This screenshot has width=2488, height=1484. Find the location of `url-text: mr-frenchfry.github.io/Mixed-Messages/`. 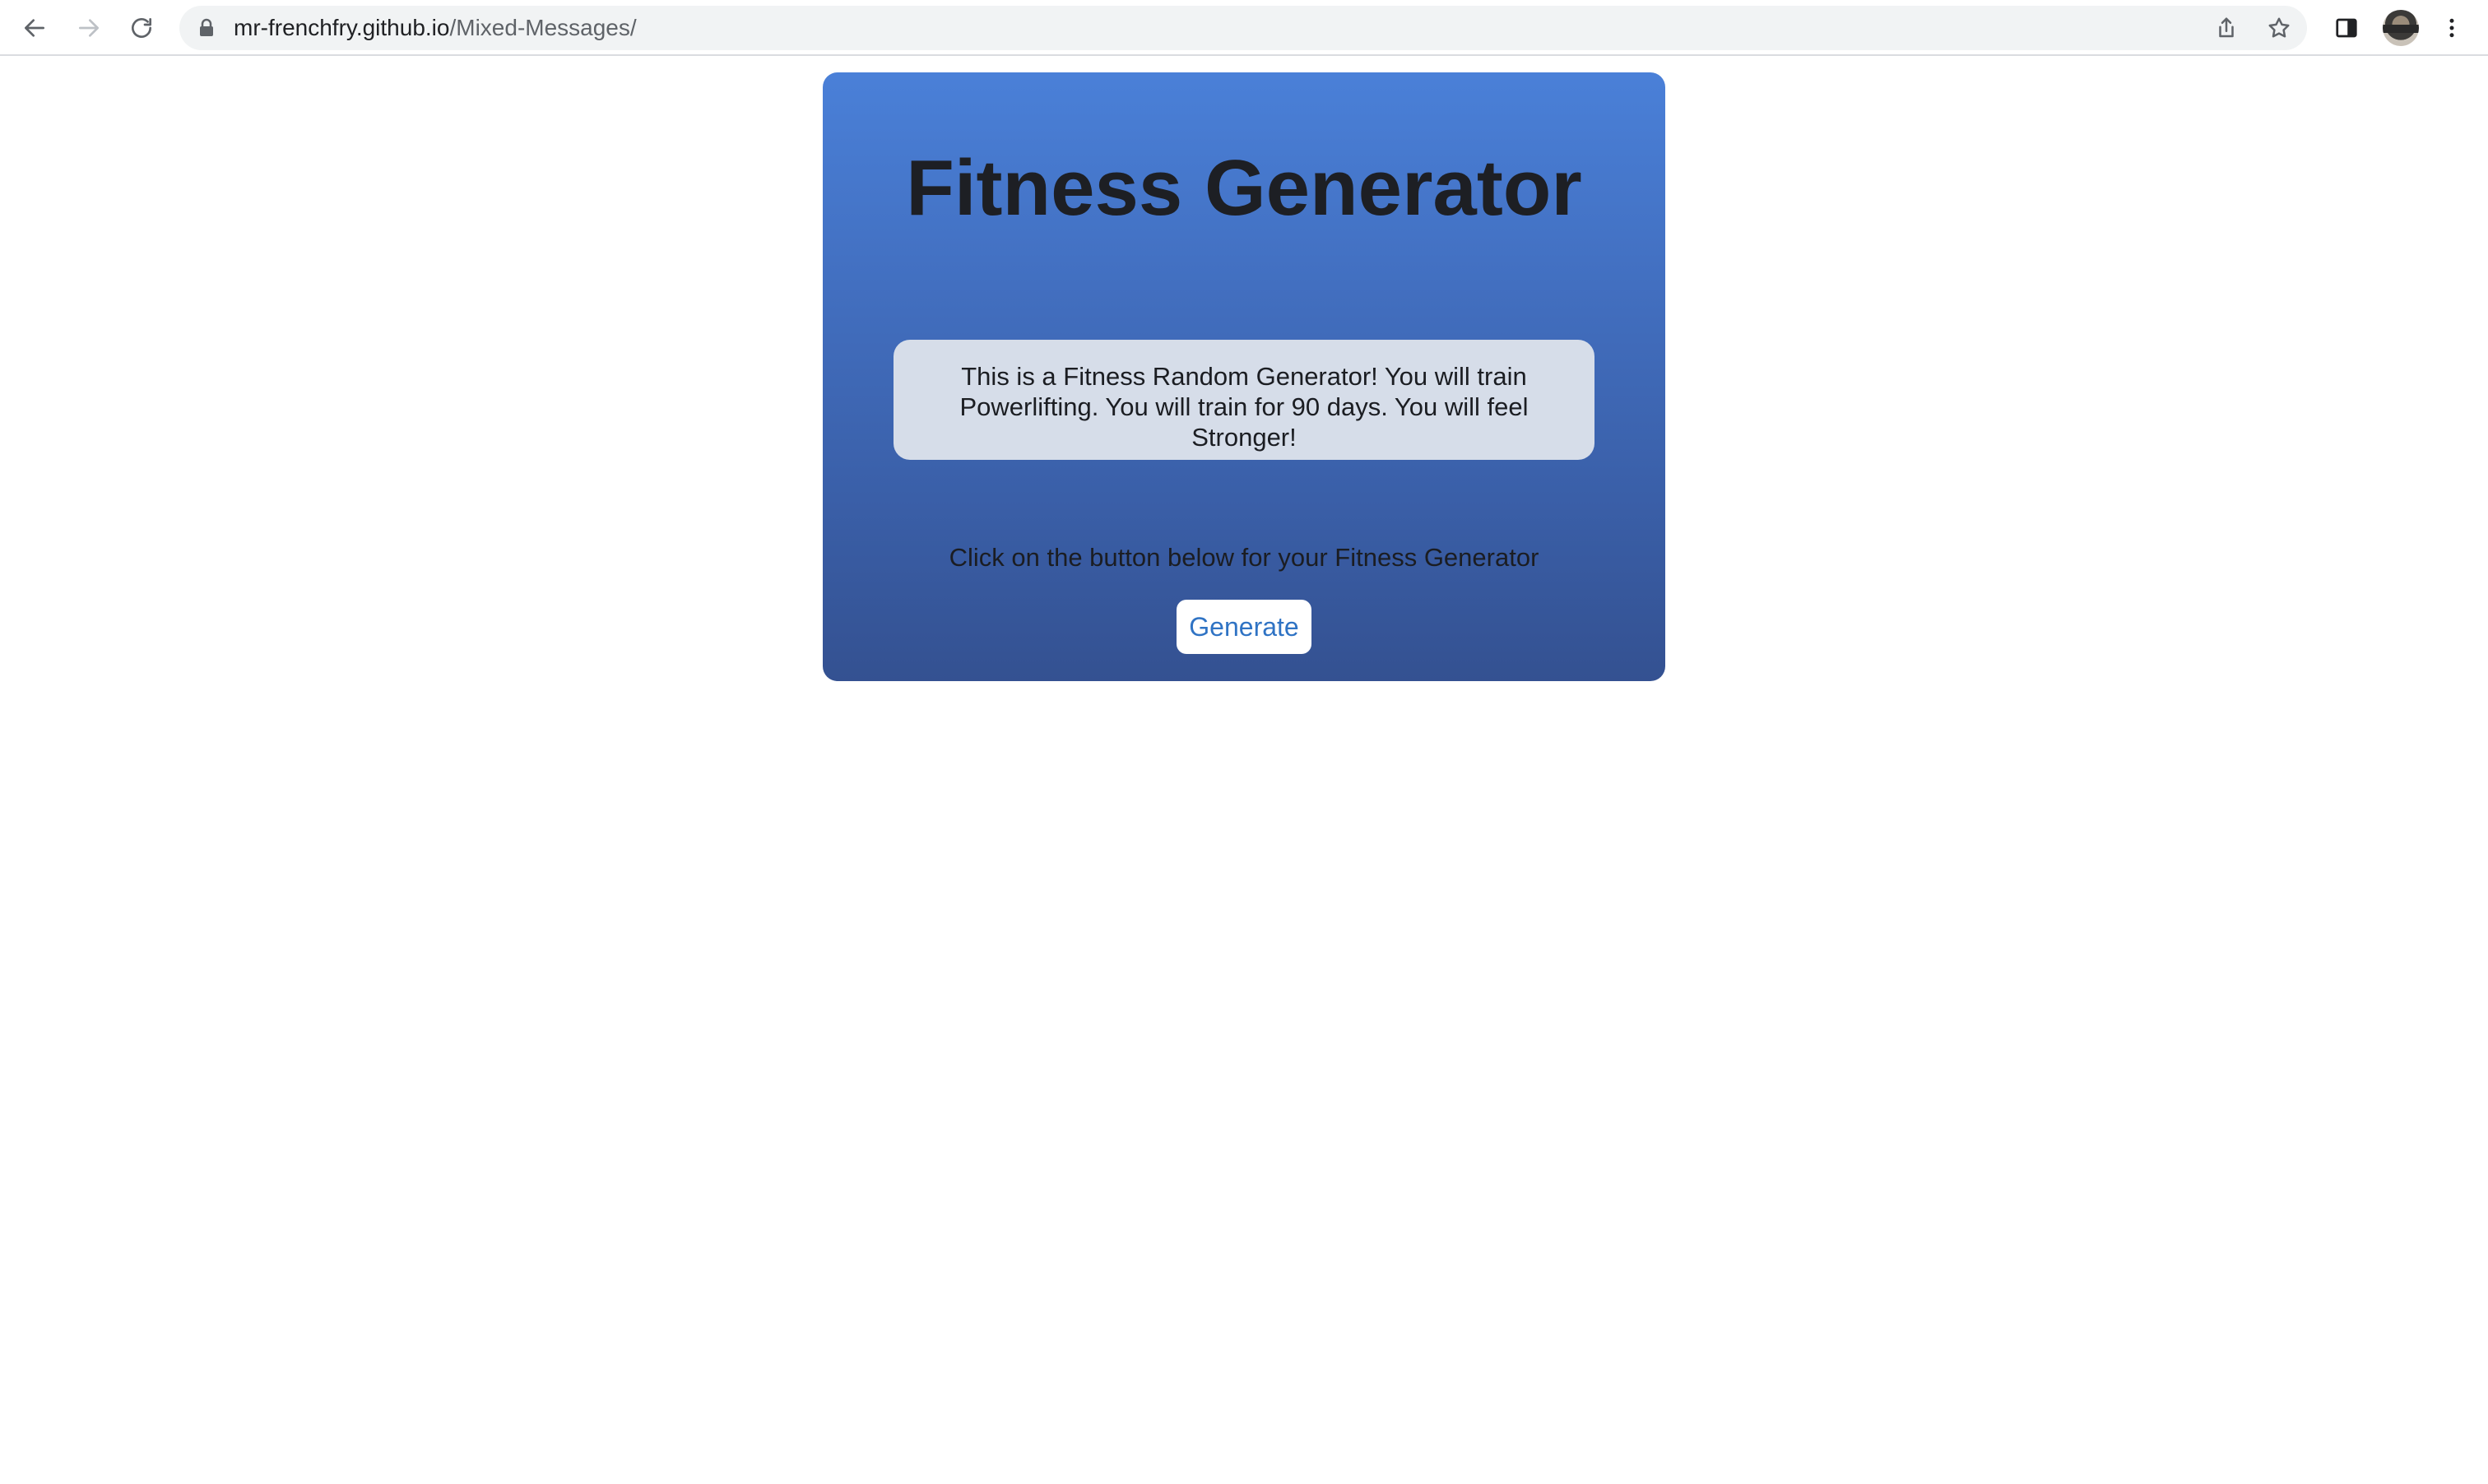

url-text: mr-frenchfry.github.io/Mixed-Messages/ is located at coordinates (436, 28).